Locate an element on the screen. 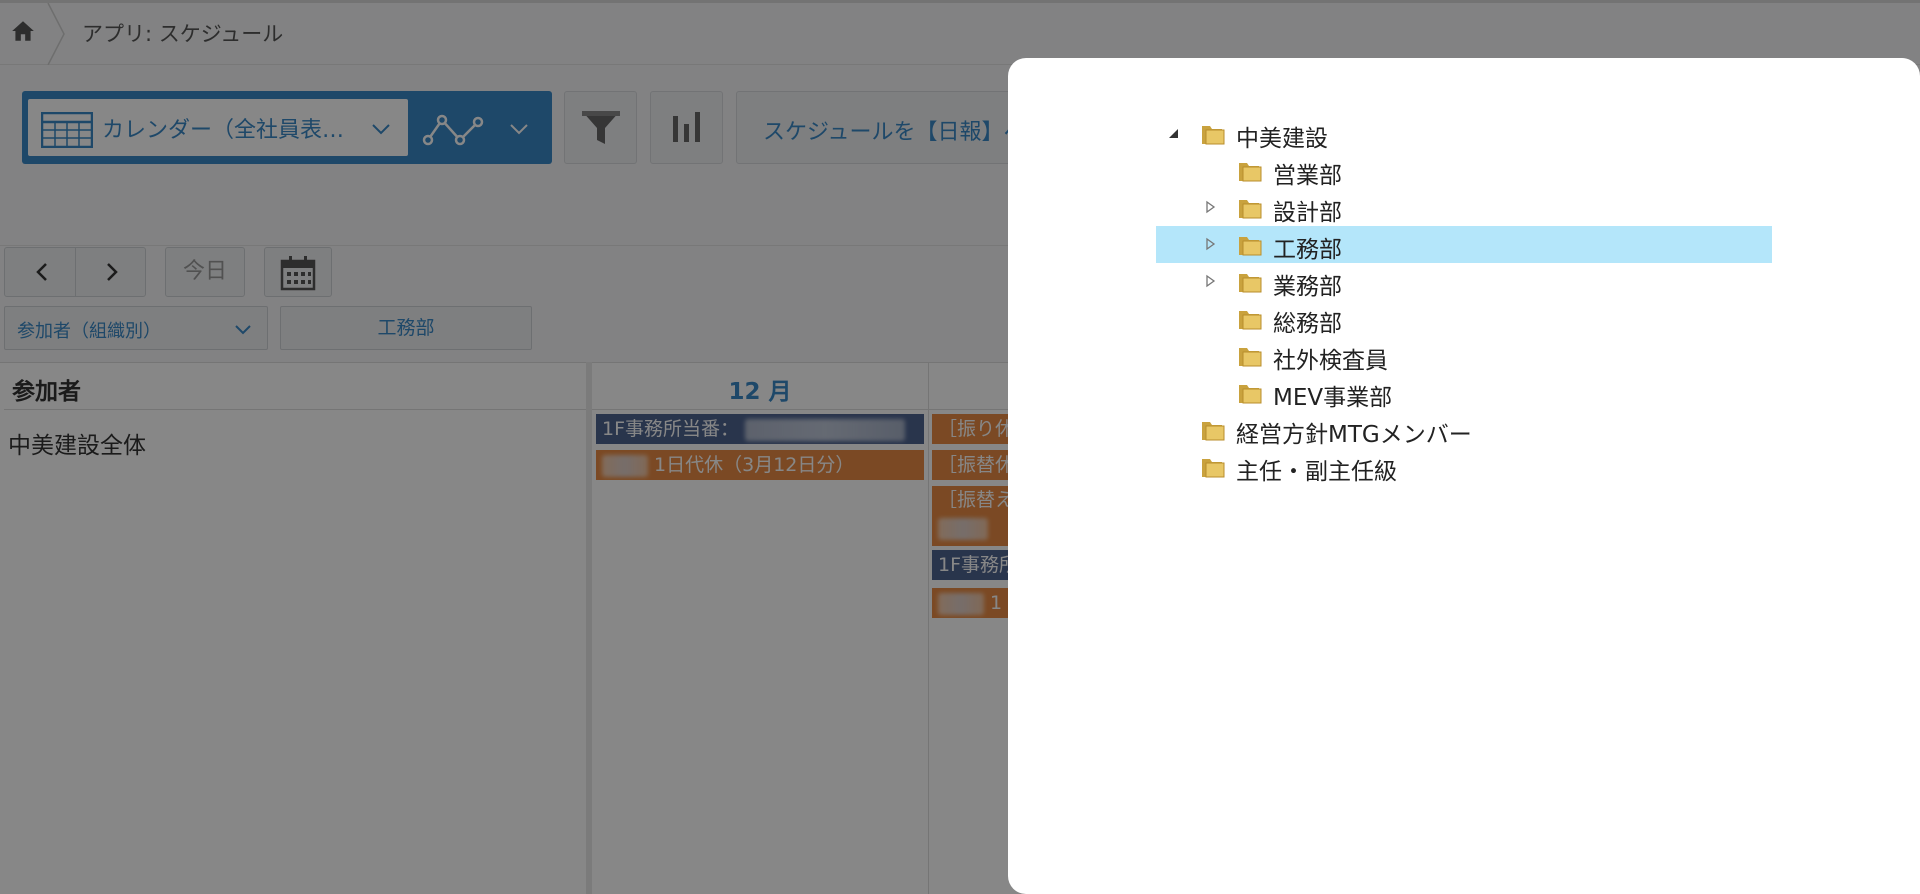  tree-node: 主任・副主任級 is located at coordinates (1464, 466).